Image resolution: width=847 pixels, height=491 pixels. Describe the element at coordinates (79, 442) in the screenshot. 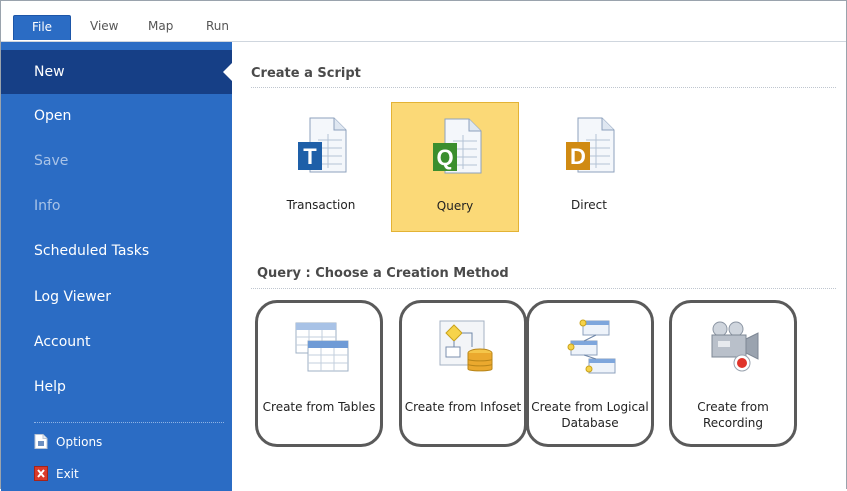

I see `options-label: Options` at that location.